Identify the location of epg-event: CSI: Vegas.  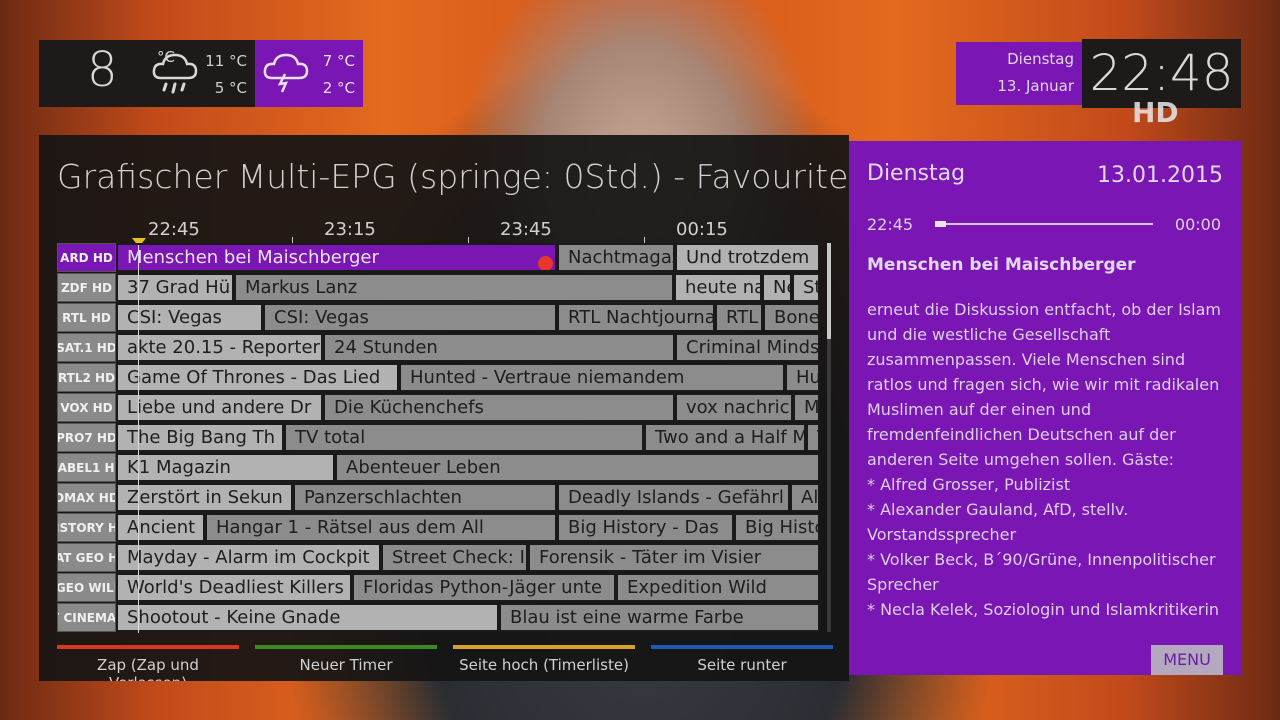
(410, 317).